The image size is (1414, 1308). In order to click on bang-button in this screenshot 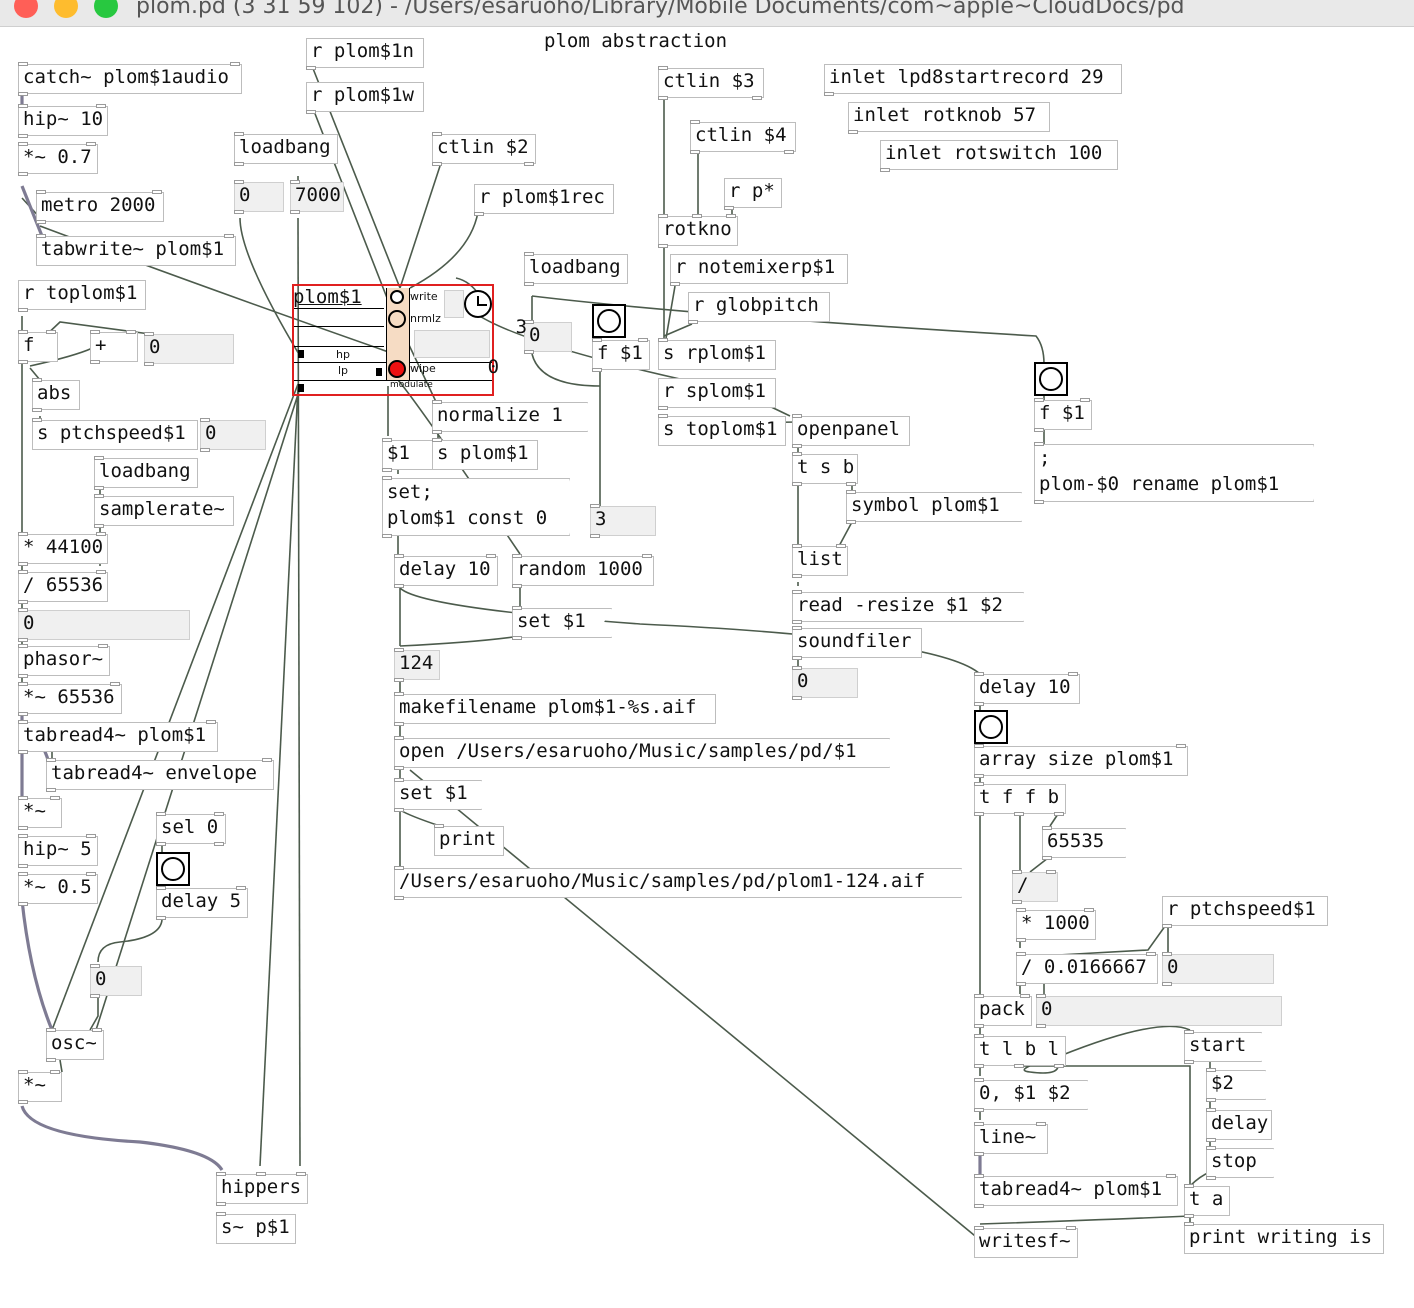, I will do `click(991, 727)`.